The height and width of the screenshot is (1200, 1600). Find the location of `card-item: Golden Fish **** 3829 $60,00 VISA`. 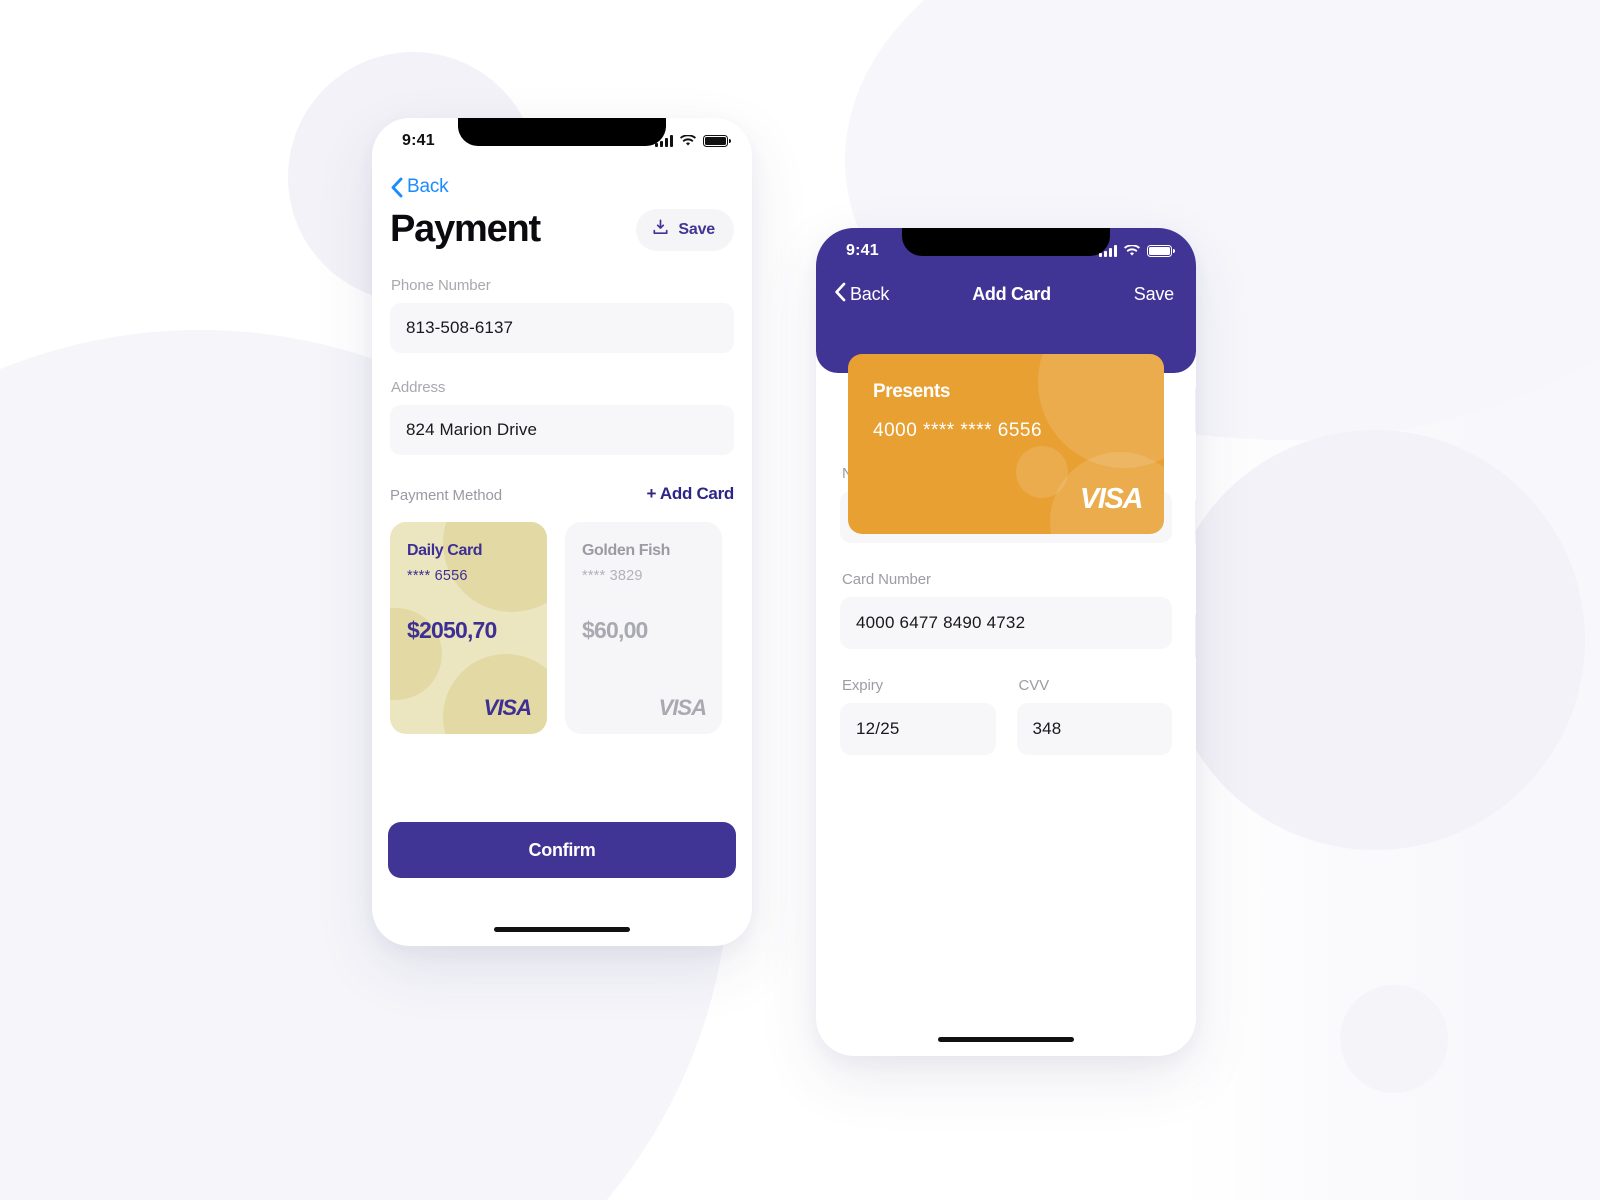

card-item: Golden Fish **** 3829 $60,00 VISA is located at coordinates (643, 628).